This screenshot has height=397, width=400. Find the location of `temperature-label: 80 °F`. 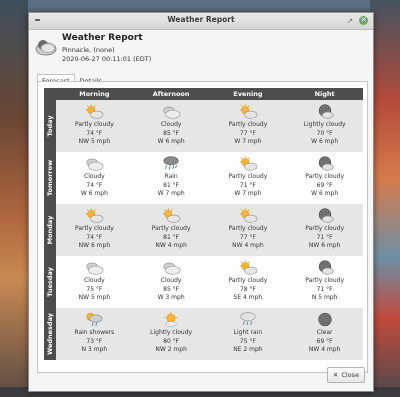

temperature-label: 80 °F is located at coordinates (171, 341).